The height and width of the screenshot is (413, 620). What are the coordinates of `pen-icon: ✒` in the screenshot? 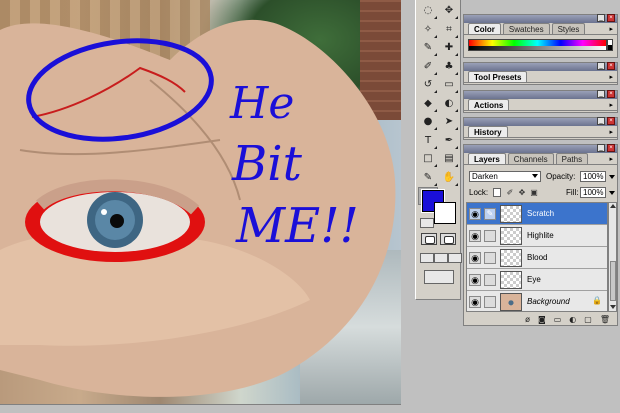 It's located at (449, 140).